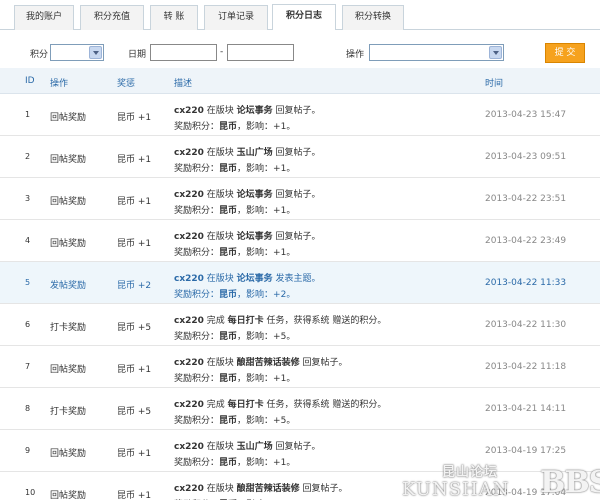 Image resolution: width=600 pixels, height=500 pixels. Describe the element at coordinates (28, 240) in the screenshot. I see `row-id: 4` at that location.